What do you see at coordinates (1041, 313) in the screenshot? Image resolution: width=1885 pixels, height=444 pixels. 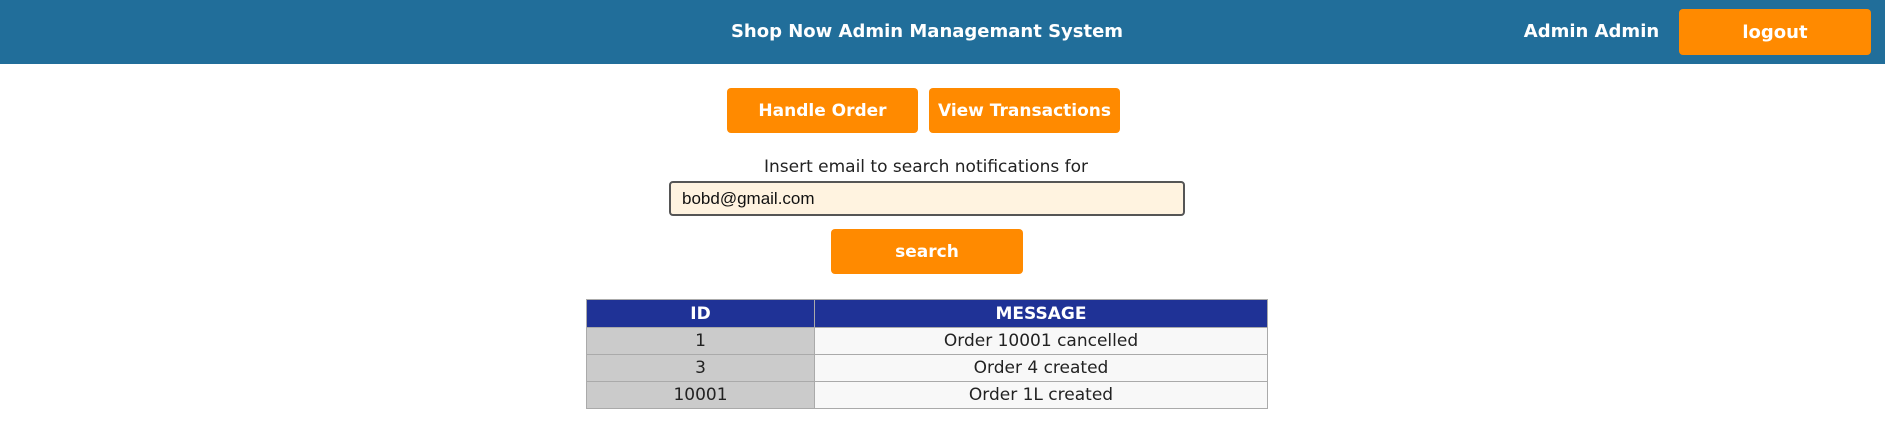 I see `column-header-message: MESSAGE` at bounding box center [1041, 313].